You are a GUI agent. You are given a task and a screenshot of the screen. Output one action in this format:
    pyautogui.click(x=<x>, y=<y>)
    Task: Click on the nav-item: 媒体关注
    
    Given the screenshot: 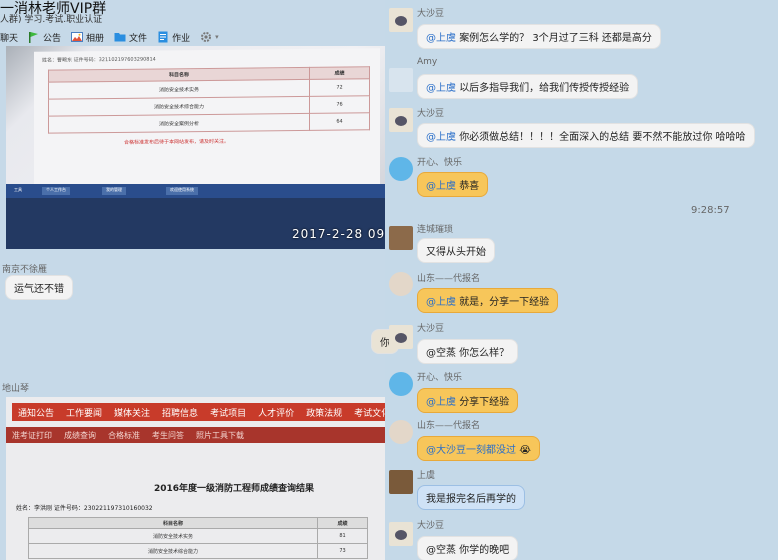 What is the action you would take?
    pyautogui.click(x=132, y=413)
    